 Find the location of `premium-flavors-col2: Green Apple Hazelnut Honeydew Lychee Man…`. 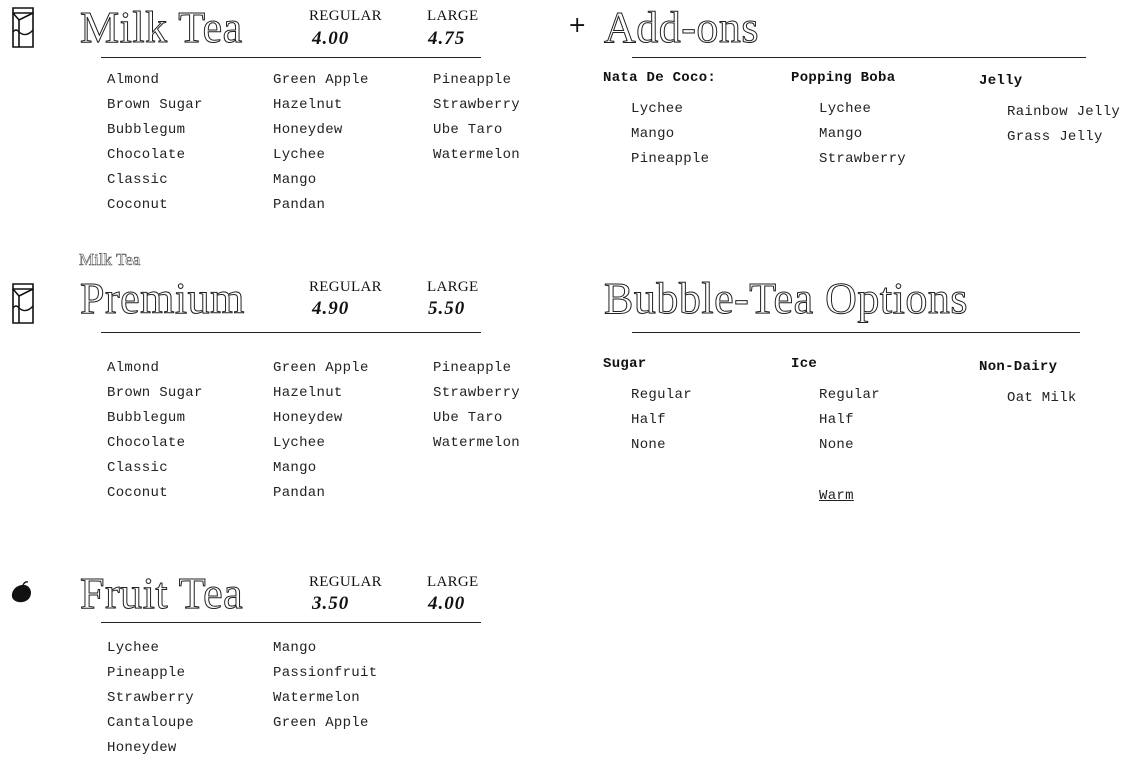

premium-flavors-col2: Green Apple Hazelnut Honeydew Lychee Man… is located at coordinates (321, 431).